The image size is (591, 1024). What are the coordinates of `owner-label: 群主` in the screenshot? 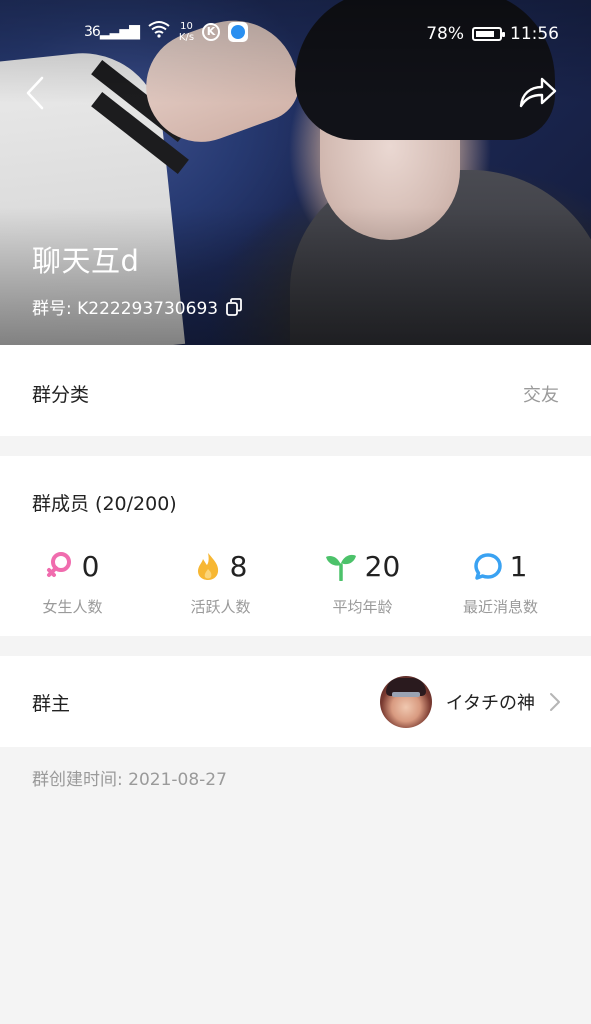 It's located at (51, 704).